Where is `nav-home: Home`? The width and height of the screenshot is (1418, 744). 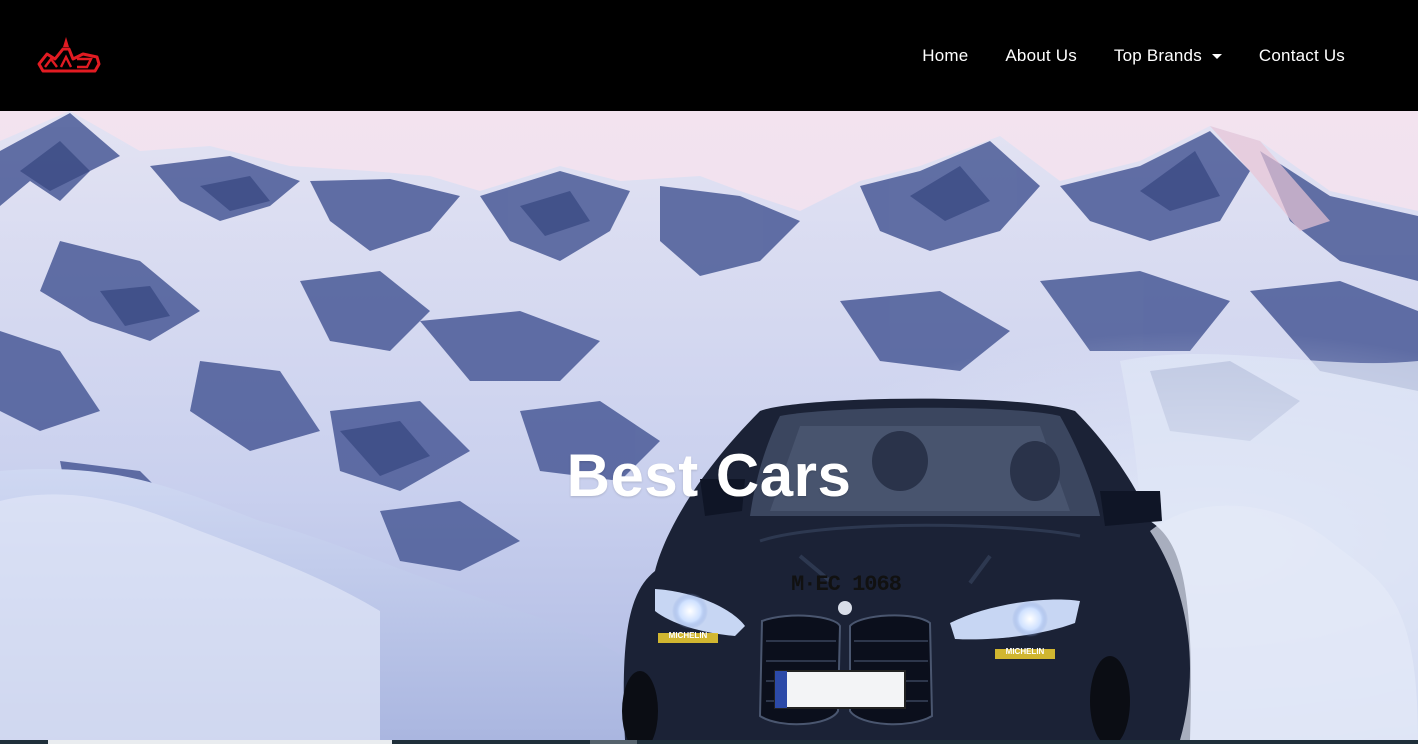 nav-home: Home is located at coordinates (945, 56).